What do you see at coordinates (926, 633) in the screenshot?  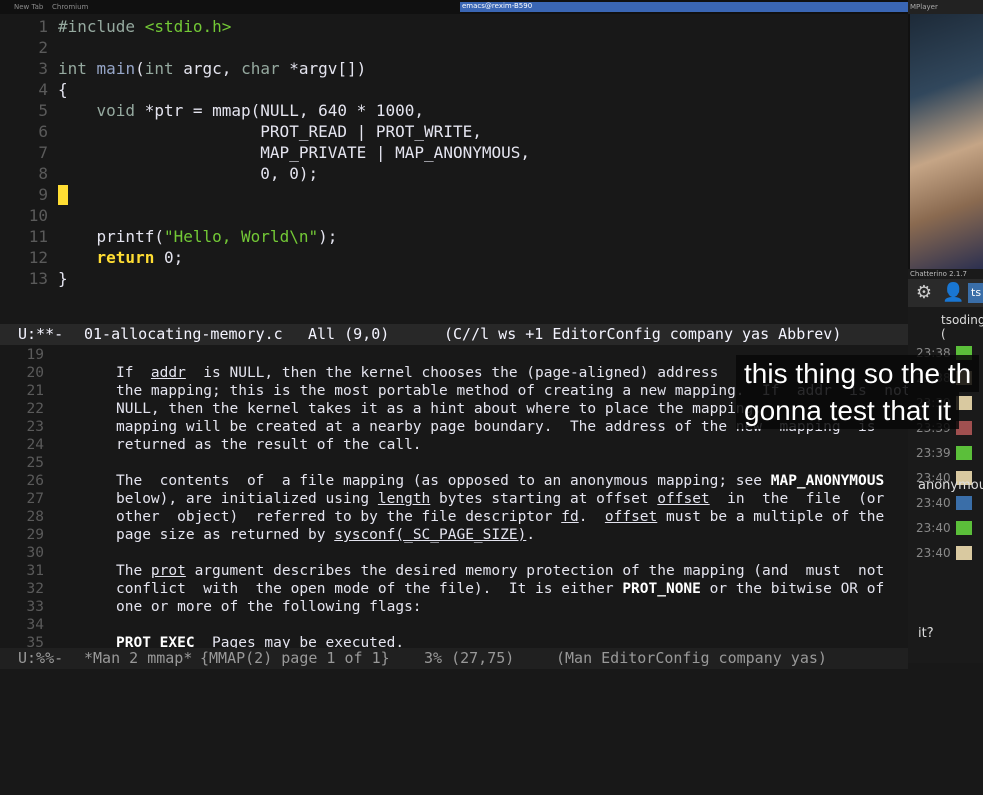 I see `chat-message-text: it?` at bounding box center [926, 633].